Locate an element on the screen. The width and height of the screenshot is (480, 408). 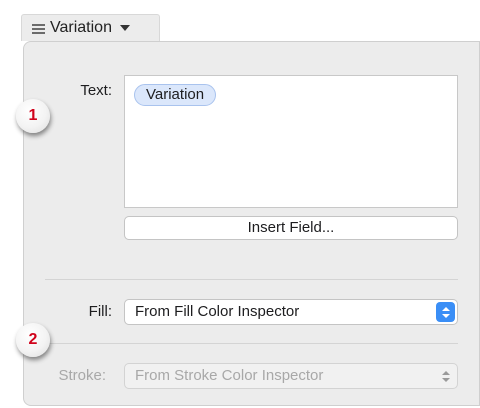
fill-label: Fill: is located at coordinates (100, 311).